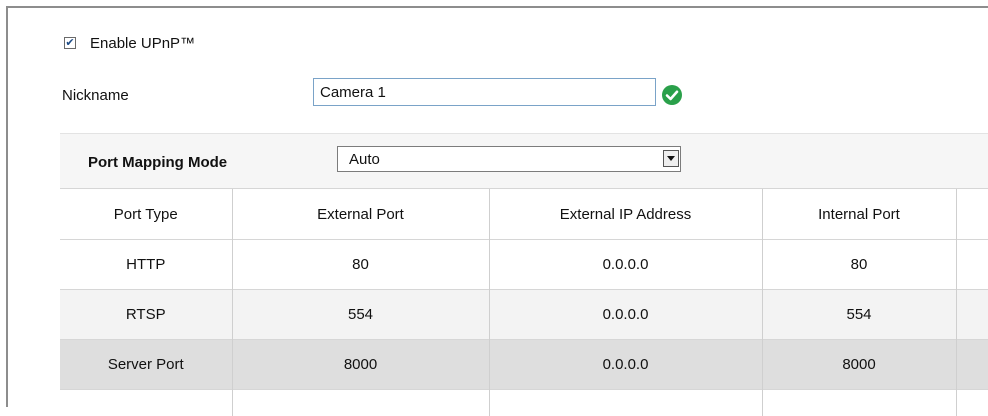 This screenshot has height=416, width=988. What do you see at coordinates (146, 403) in the screenshot?
I see `cell-port-type` at bounding box center [146, 403].